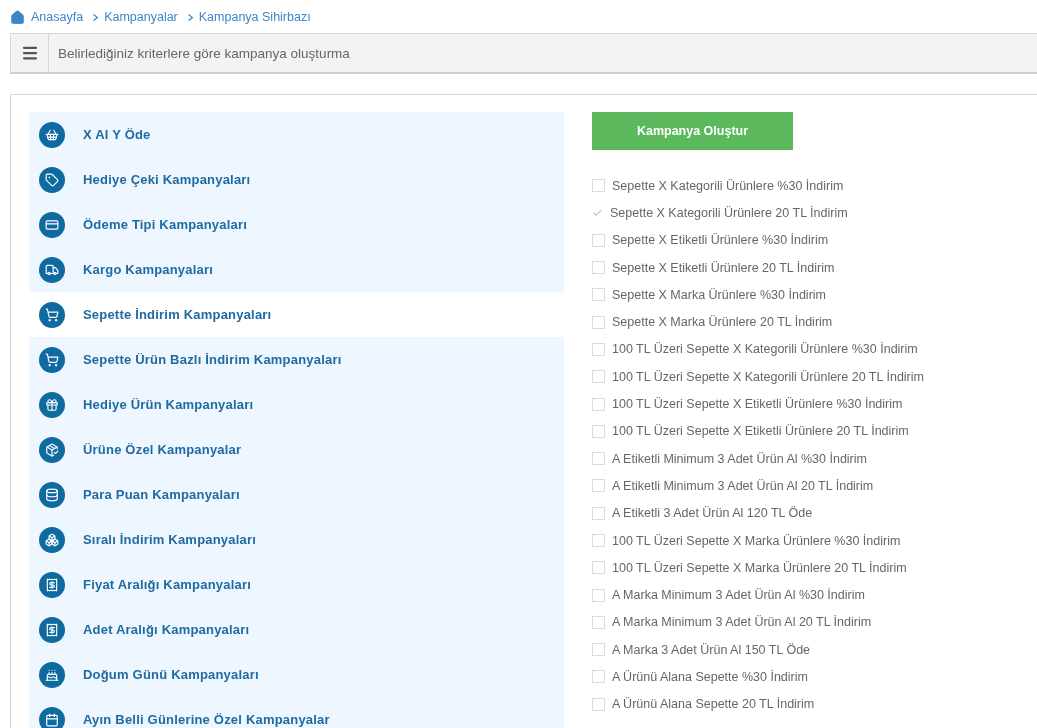 The width and height of the screenshot is (1037, 728). What do you see at coordinates (758, 240) in the screenshot?
I see `campaign-option: Sepette X Etiketli Ürünlere %30 İndirim` at bounding box center [758, 240].